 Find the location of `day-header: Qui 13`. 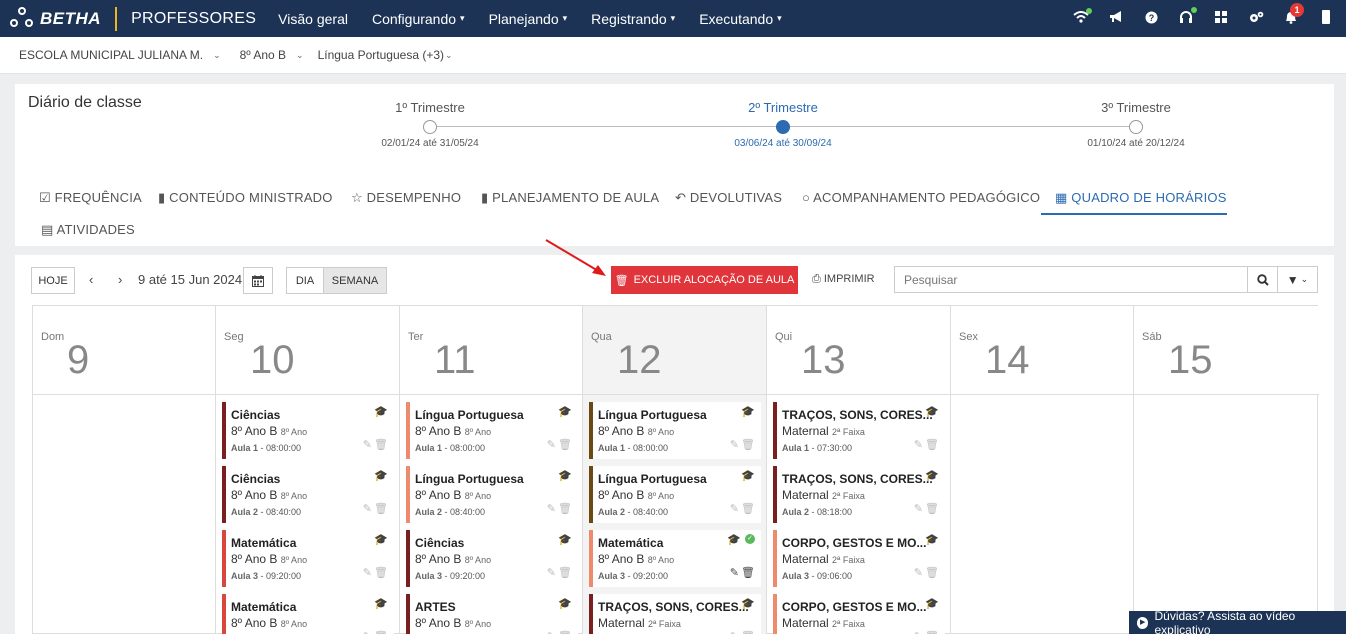

day-header: Qui 13 is located at coordinates (858, 350).